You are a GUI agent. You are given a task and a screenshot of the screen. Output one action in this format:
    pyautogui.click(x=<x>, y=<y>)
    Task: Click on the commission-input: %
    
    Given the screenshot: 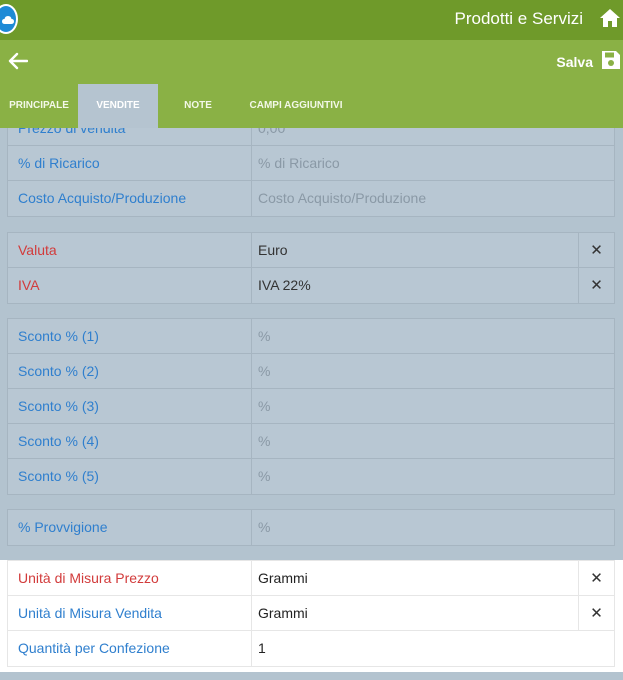 What is the action you would take?
    pyautogui.click(x=432, y=527)
    